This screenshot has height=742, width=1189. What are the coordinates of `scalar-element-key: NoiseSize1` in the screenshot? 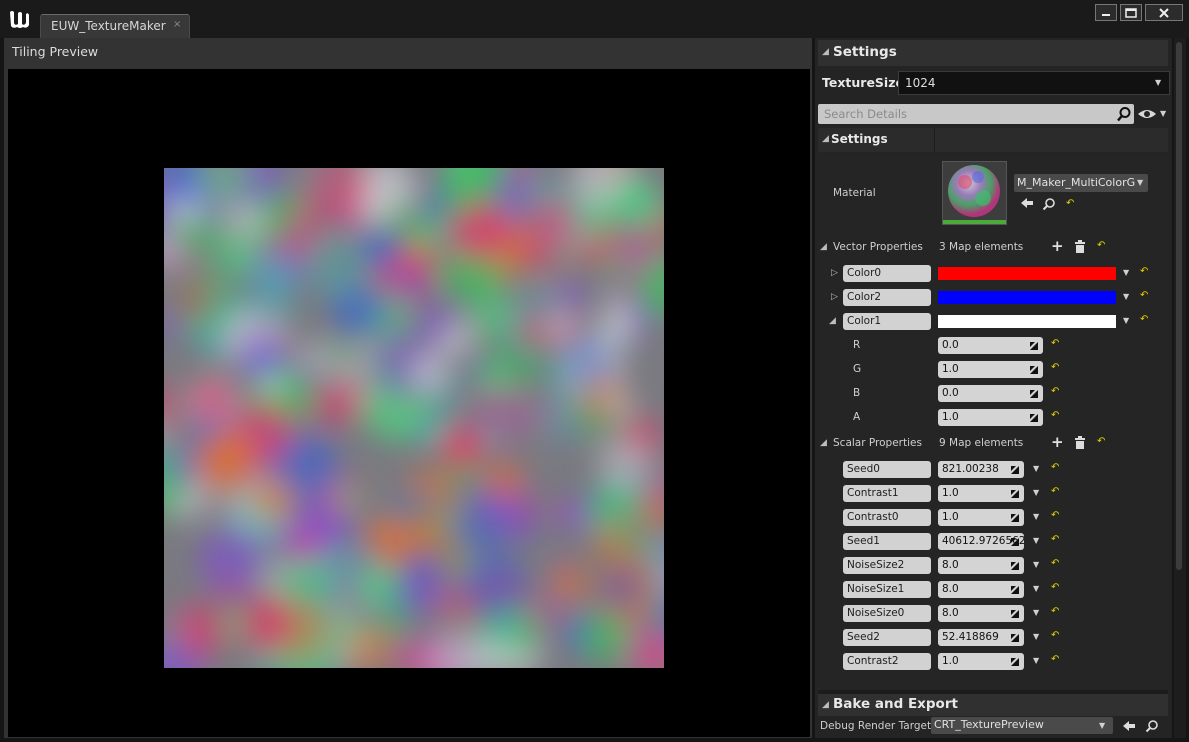 It's located at (887, 589).